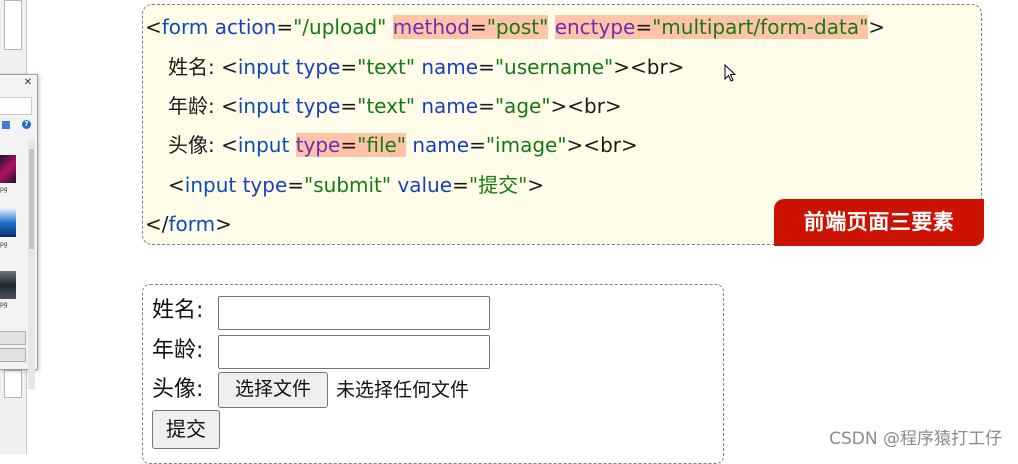  Describe the element at coordinates (730, 73) in the screenshot. I see `mouse-cursor-icon` at that location.